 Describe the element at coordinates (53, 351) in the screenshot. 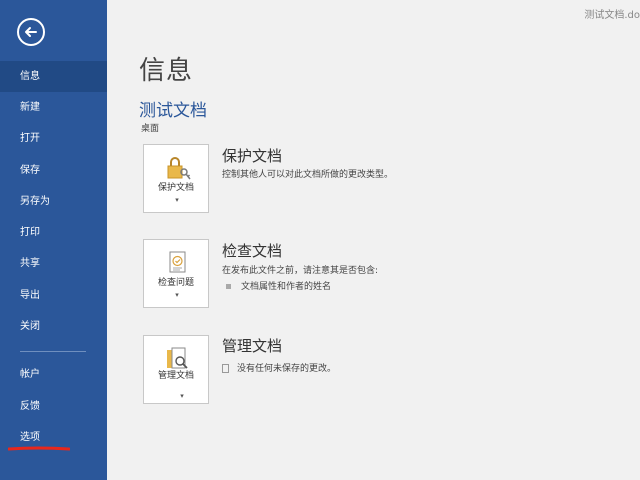

I see `sidebar-divider` at that location.